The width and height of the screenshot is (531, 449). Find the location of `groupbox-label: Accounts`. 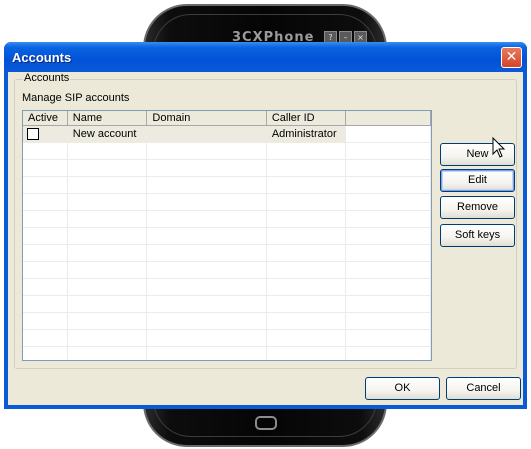

groupbox-label: Accounts is located at coordinates (47, 78).